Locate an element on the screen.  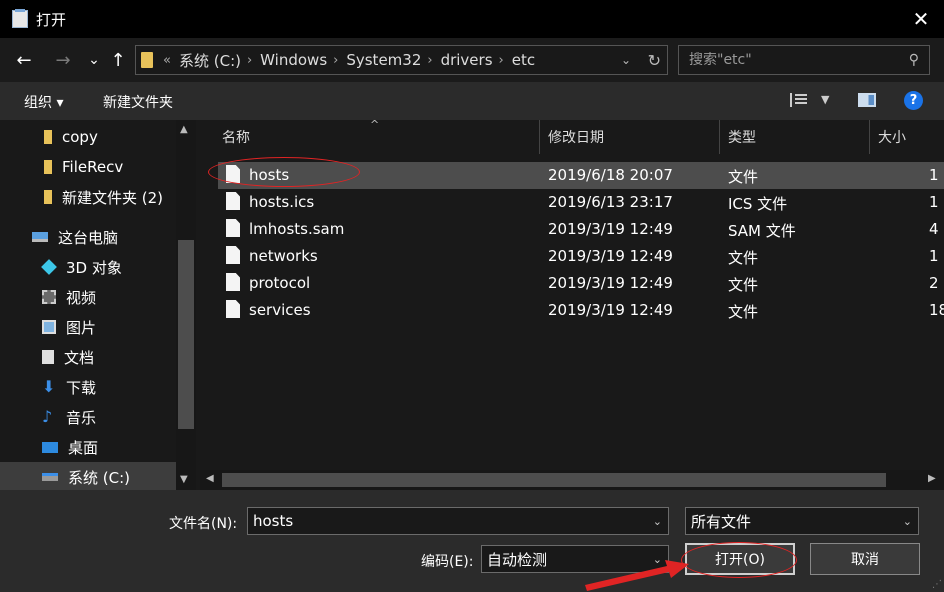
sidebar-item-label: 这台电脑 is located at coordinates (88, 237).